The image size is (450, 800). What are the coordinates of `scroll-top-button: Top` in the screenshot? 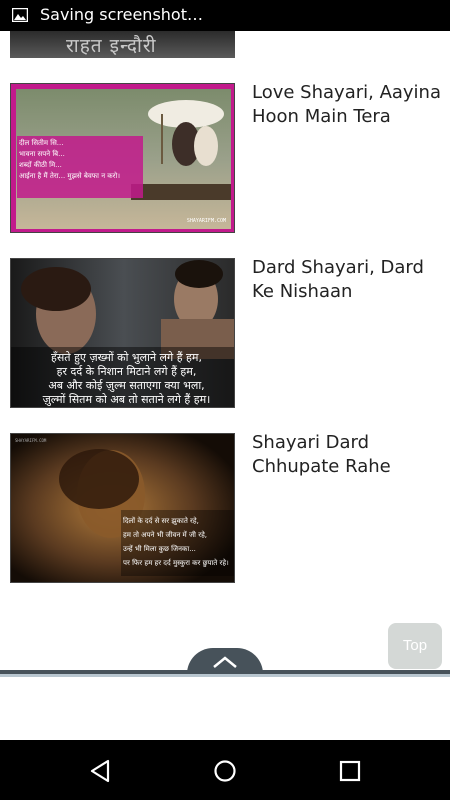 It's located at (415, 646).